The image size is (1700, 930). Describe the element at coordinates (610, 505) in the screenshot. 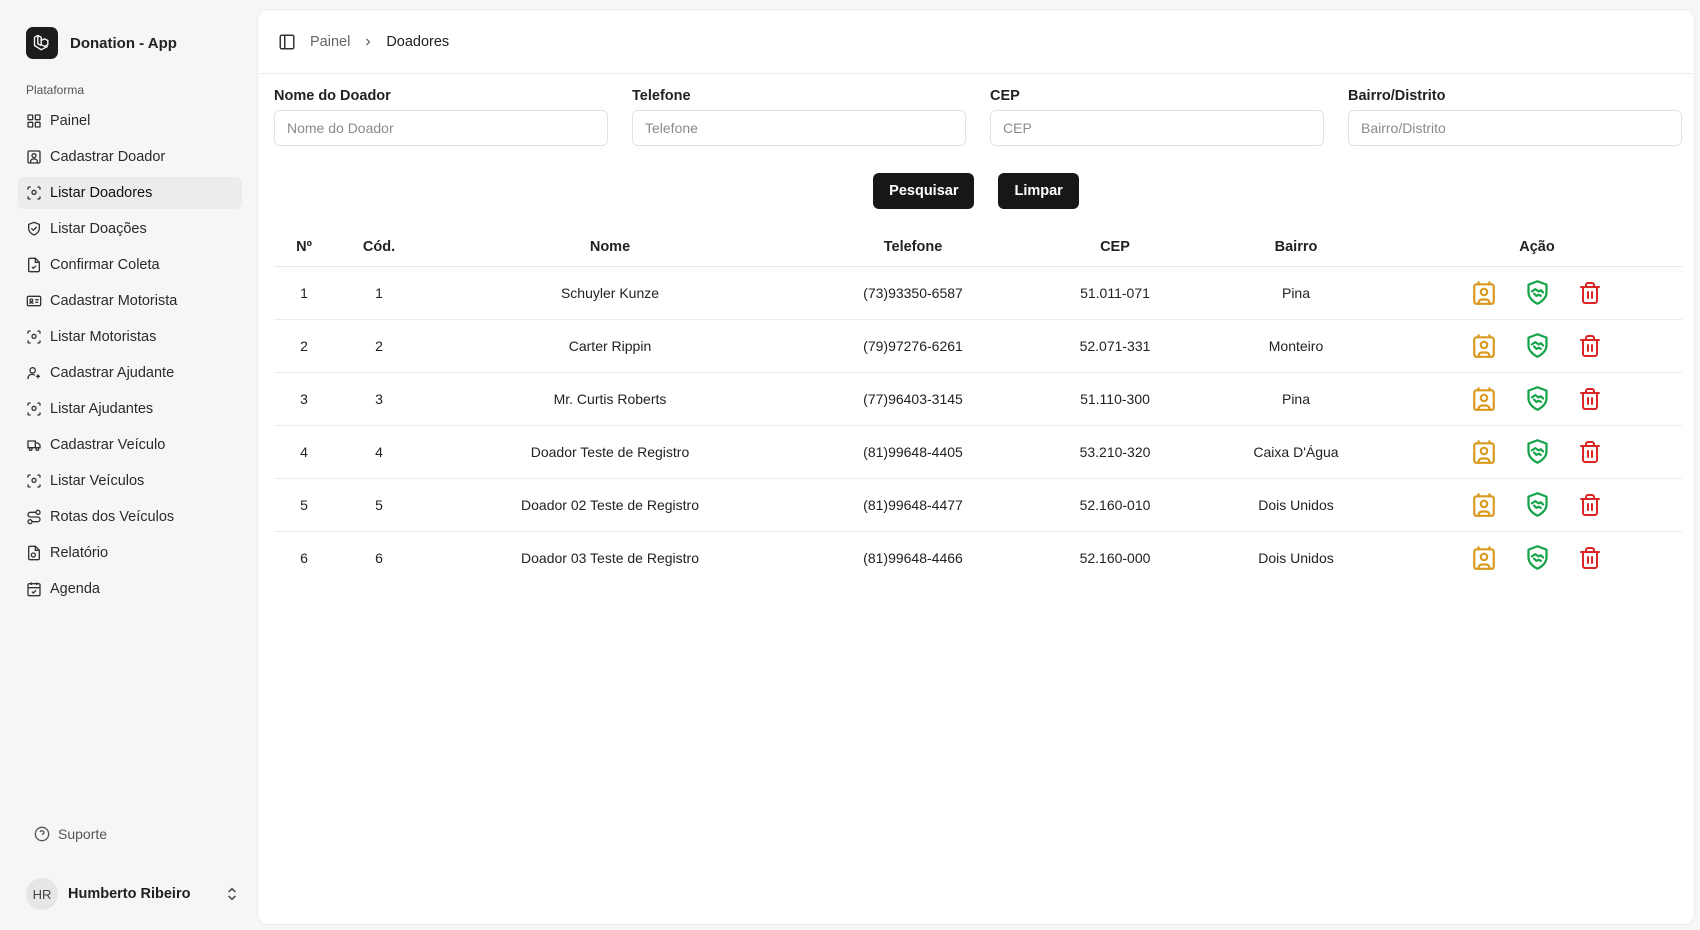

I see `cell-nome: Doador 02 Teste de Registro` at that location.